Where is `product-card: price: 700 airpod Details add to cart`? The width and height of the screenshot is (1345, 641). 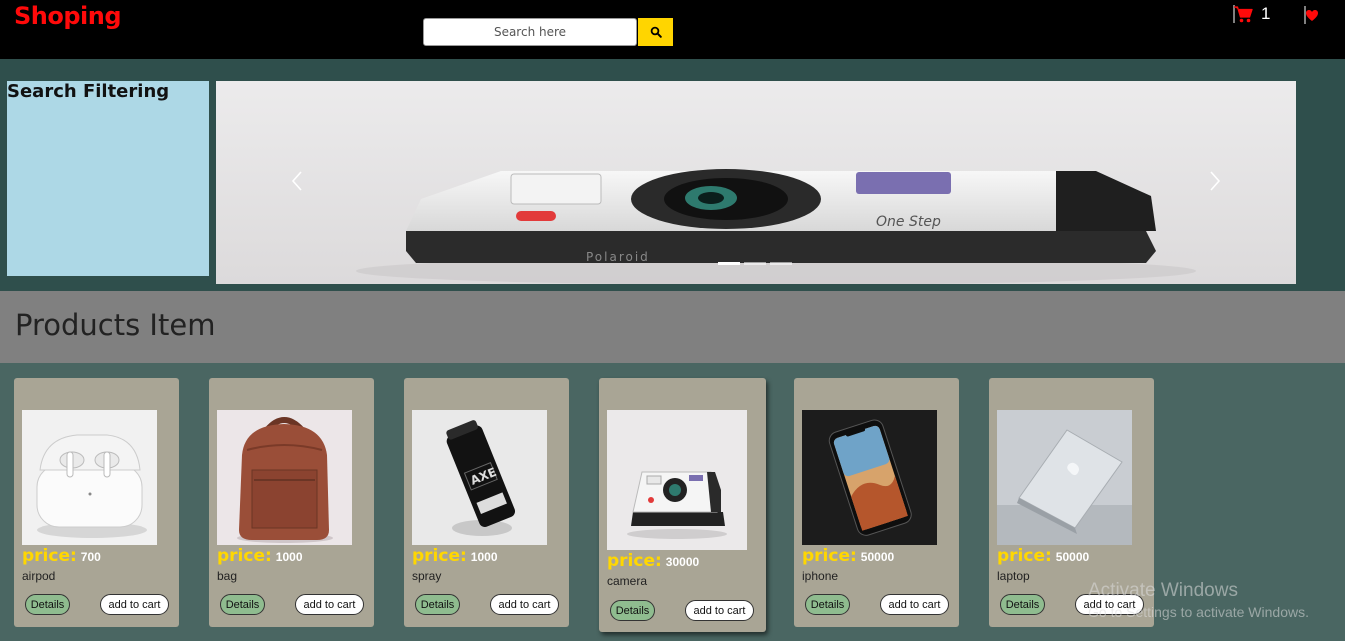
product-card: price: 700 airpod Details add to cart is located at coordinates (96, 502).